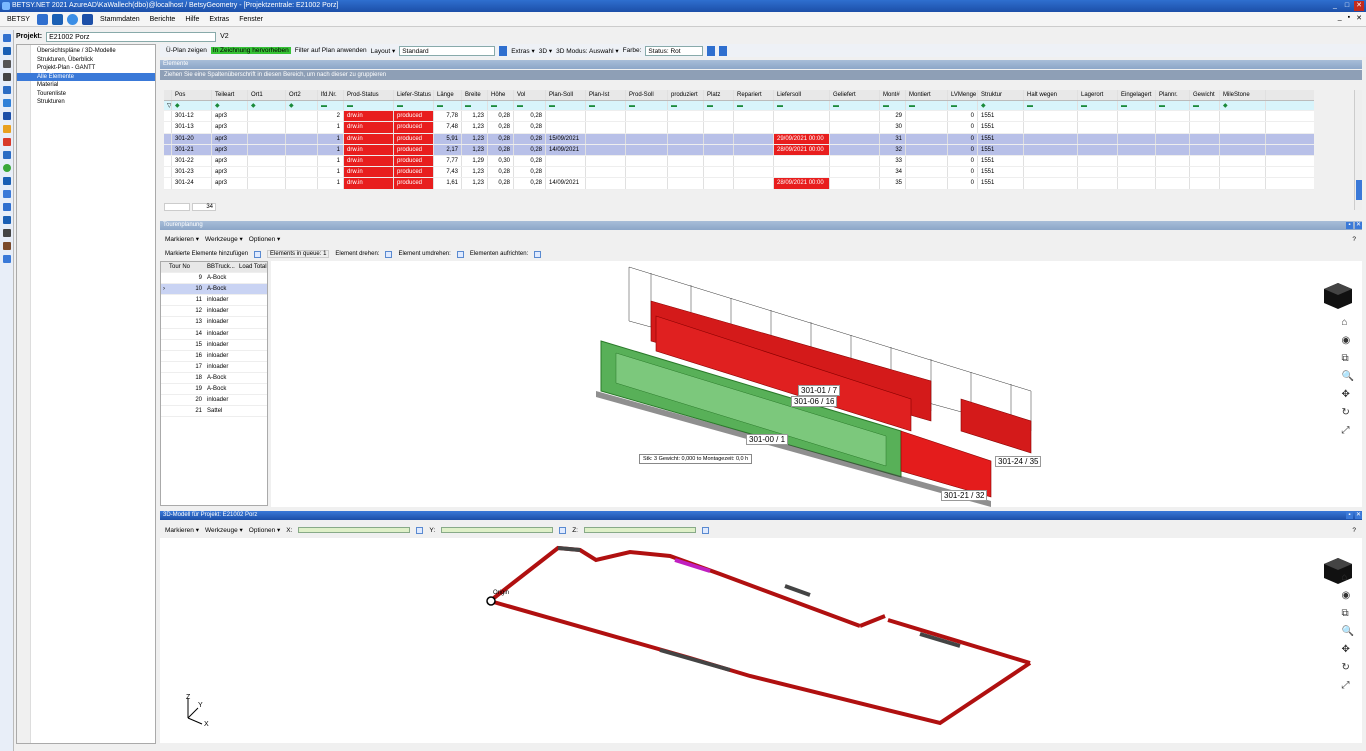 Image resolution: width=1366 pixels, height=751 pixels. What do you see at coordinates (1359, 190) in the screenshot?
I see `scroll-thumb` at bounding box center [1359, 190].